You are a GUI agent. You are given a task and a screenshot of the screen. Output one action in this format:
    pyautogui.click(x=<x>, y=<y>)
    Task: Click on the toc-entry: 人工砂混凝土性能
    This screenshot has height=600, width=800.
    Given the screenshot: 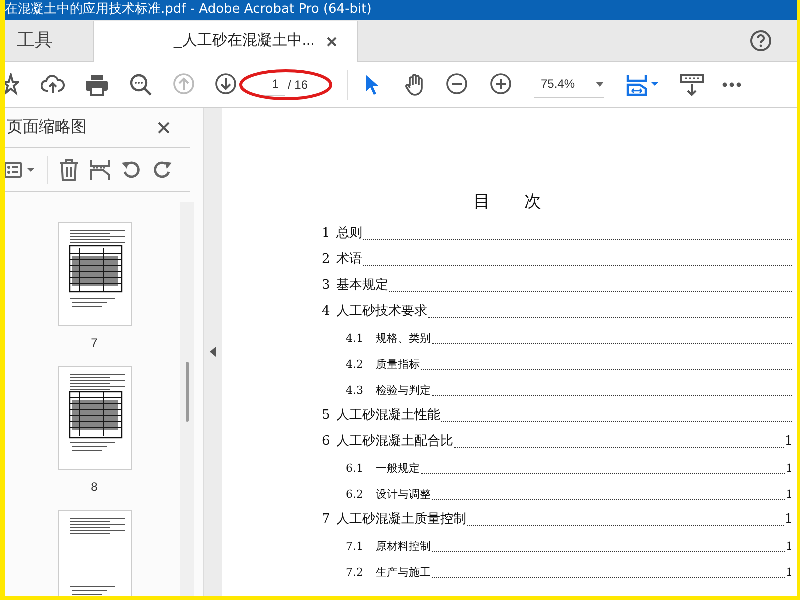 What is the action you would take?
    pyautogui.click(x=388, y=416)
    